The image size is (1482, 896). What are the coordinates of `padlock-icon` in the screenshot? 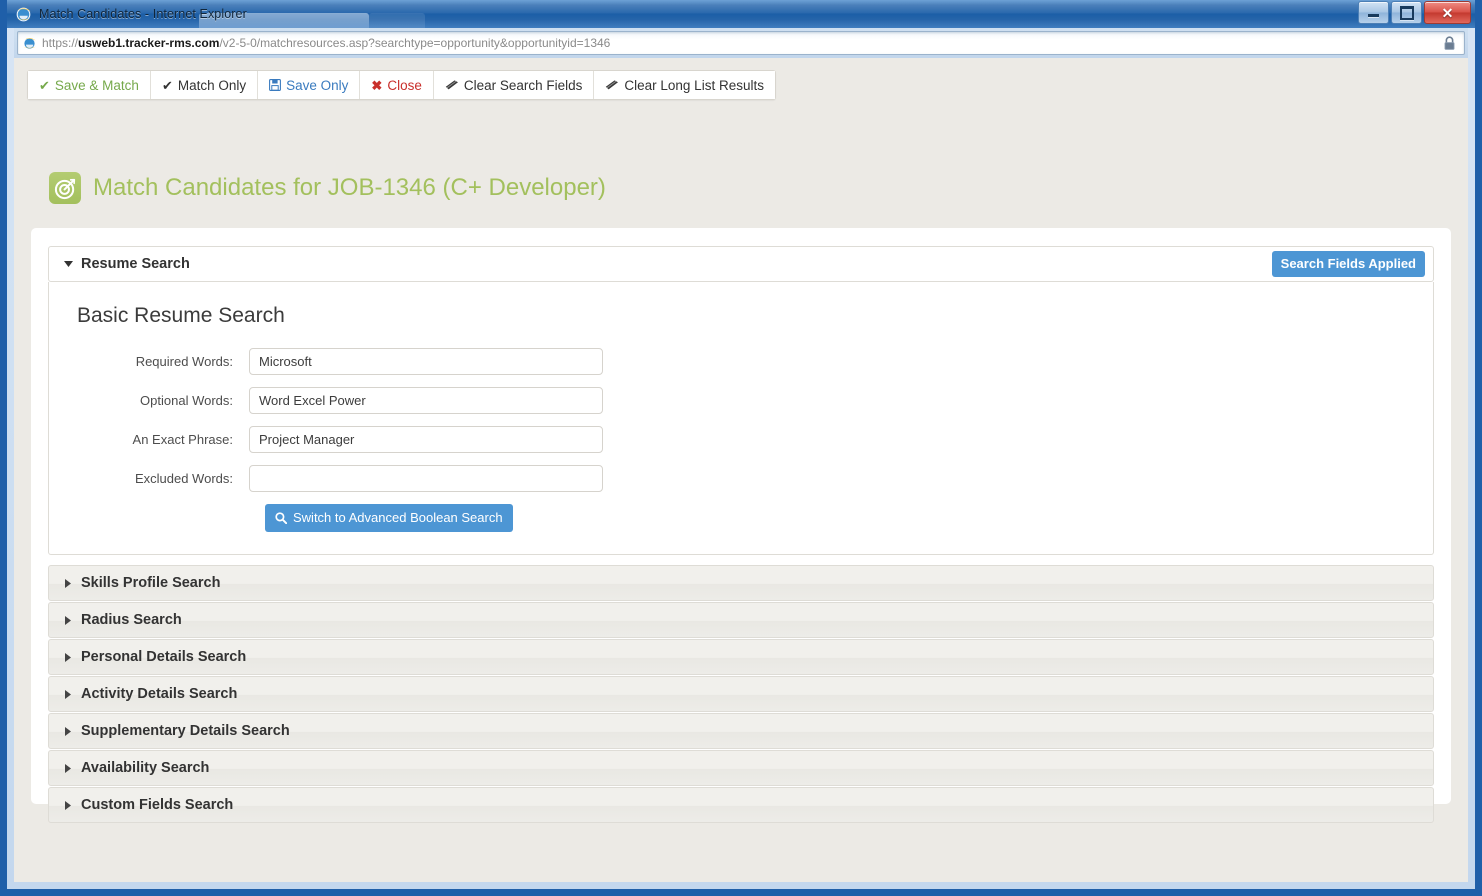 It's located at (1449, 42).